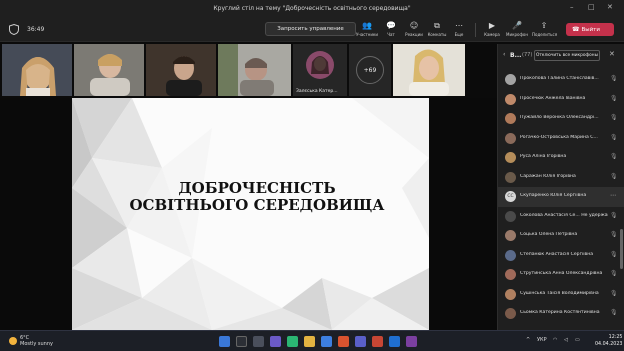 The image size is (624, 351). I want to click on chevron-up-icon: ^, so click(528, 340).